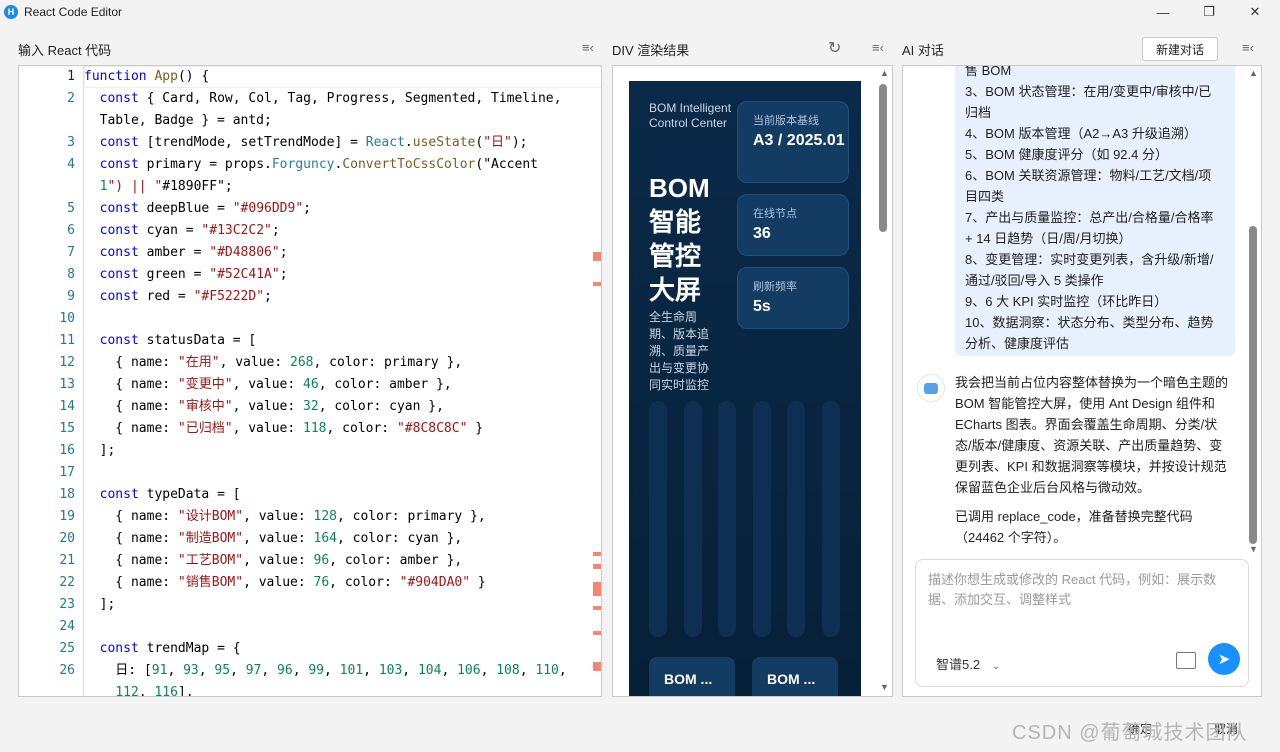 The width and height of the screenshot is (1280, 752). What do you see at coordinates (679, 351) in the screenshot?
I see `screen-description: 全生命周期、版本追溯、质量产出与变更协同实时监控` at bounding box center [679, 351].